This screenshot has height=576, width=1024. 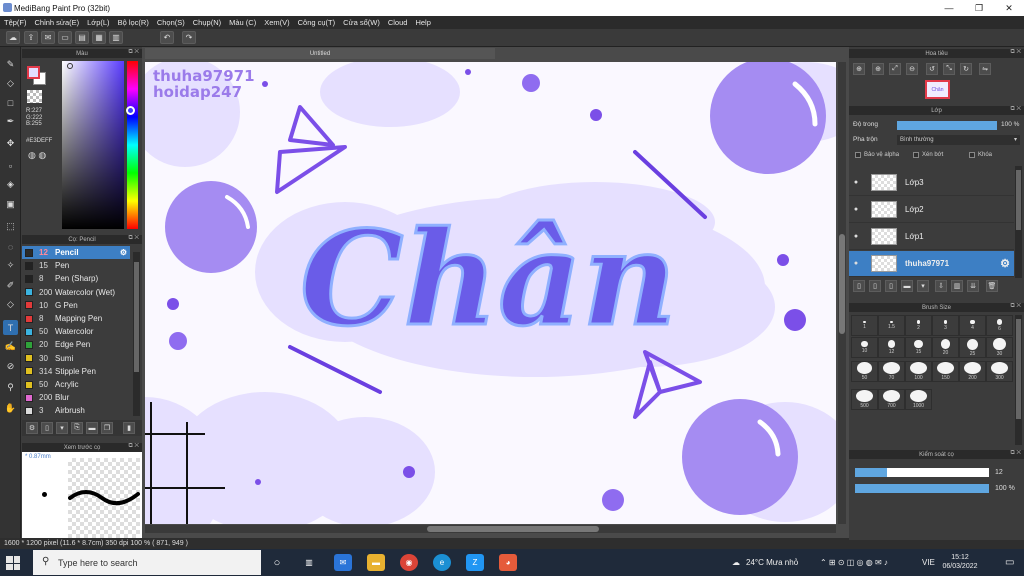 I want to click on shape-tool-icon: □, so click(x=10, y=102).